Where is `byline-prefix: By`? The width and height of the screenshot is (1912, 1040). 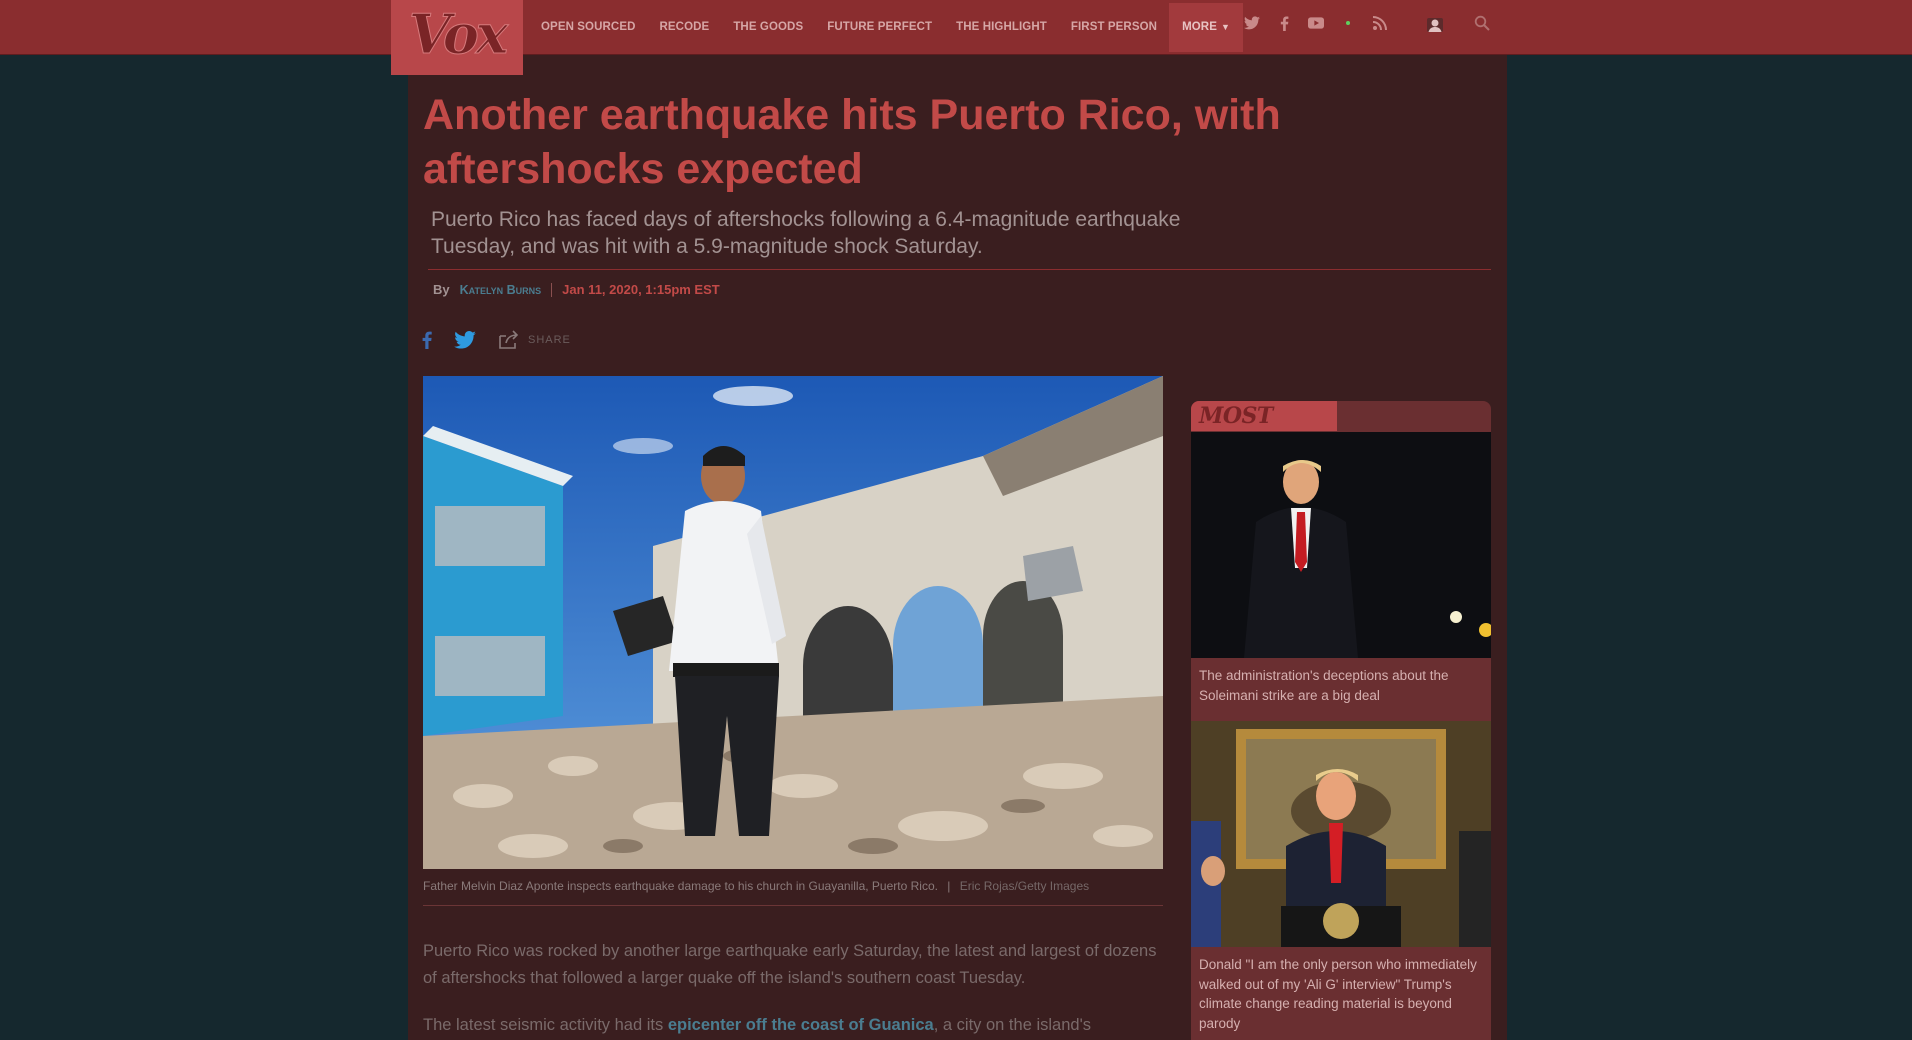 byline-prefix: By is located at coordinates (441, 289).